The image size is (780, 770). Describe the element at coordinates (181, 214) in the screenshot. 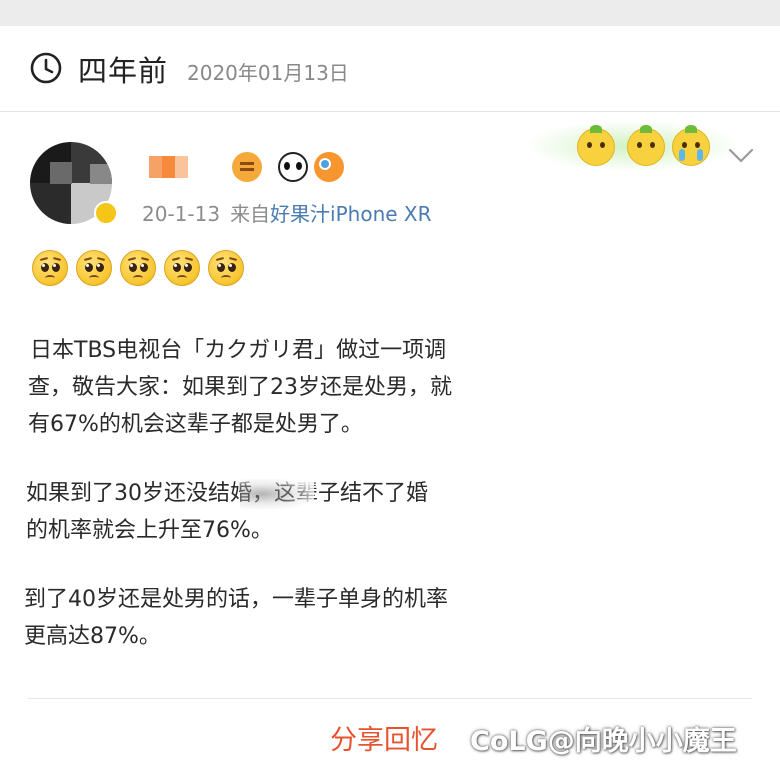

I see `post-date: 20-1-13` at that location.